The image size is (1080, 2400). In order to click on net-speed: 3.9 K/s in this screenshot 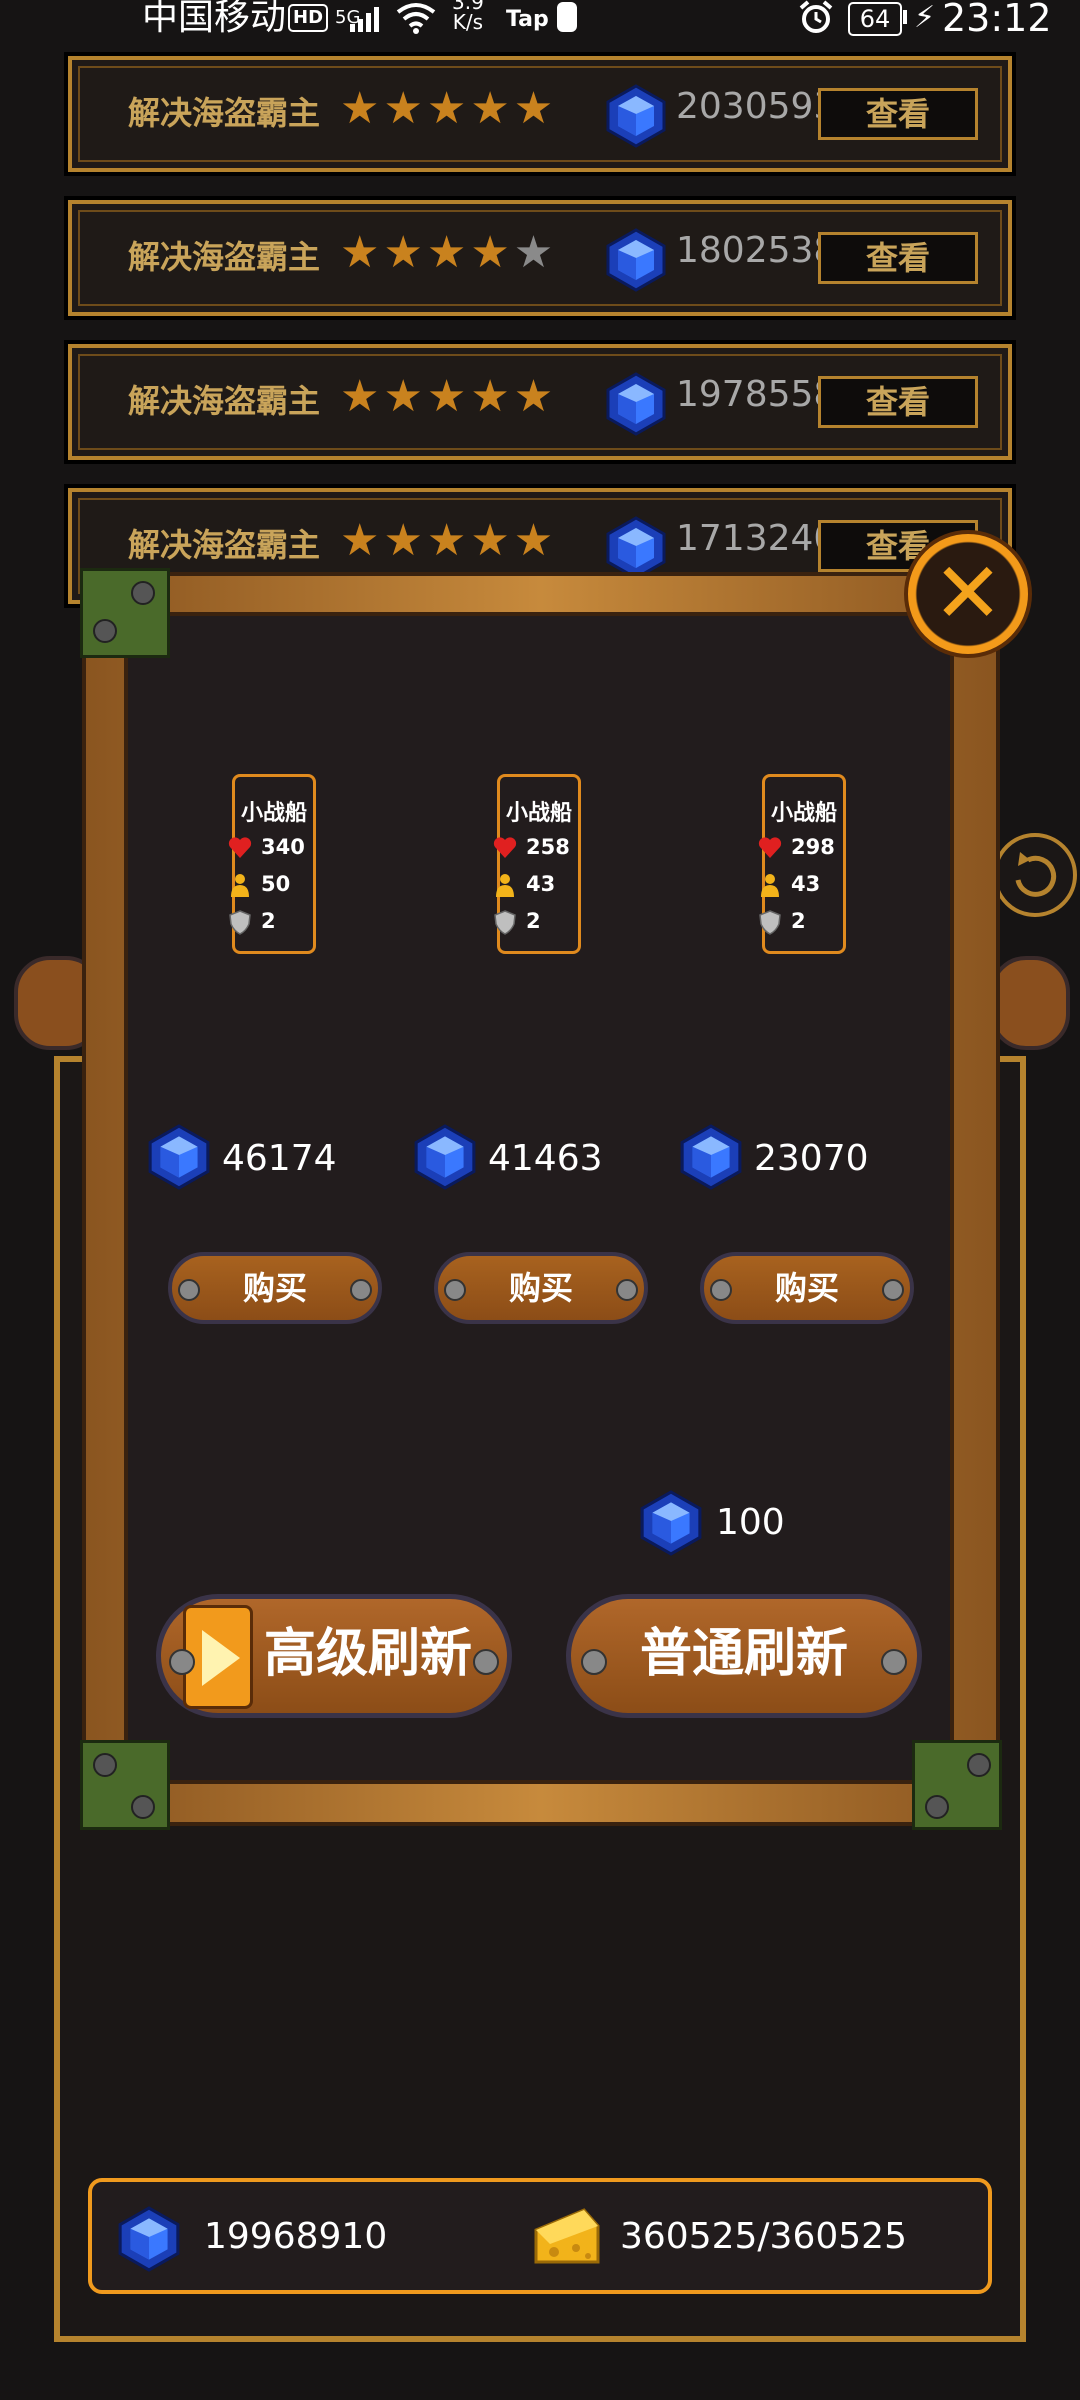, I will do `click(468, 17)`.